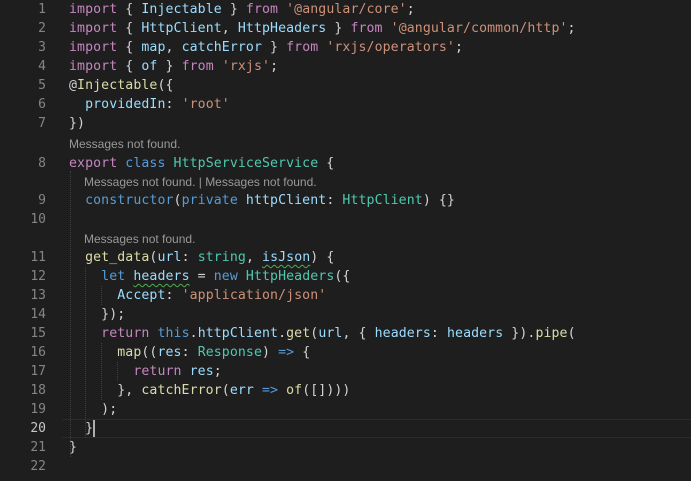 The image size is (691, 481). What do you see at coordinates (345, 123) in the screenshot?
I see `code-line: 7})` at bounding box center [345, 123].